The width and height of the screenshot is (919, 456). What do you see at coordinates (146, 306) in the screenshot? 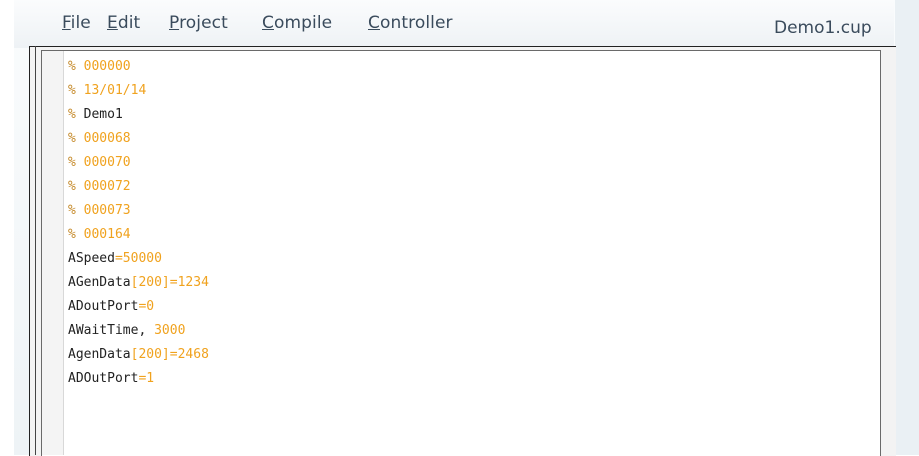
I see `code-token: =0` at bounding box center [146, 306].